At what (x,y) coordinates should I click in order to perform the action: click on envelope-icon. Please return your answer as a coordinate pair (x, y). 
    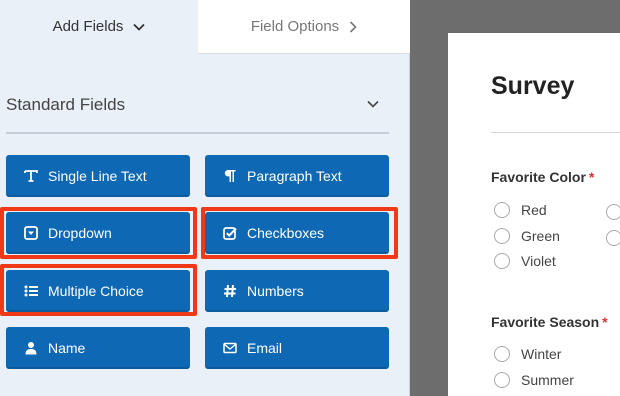
    Looking at the image, I should click on (230, 348).